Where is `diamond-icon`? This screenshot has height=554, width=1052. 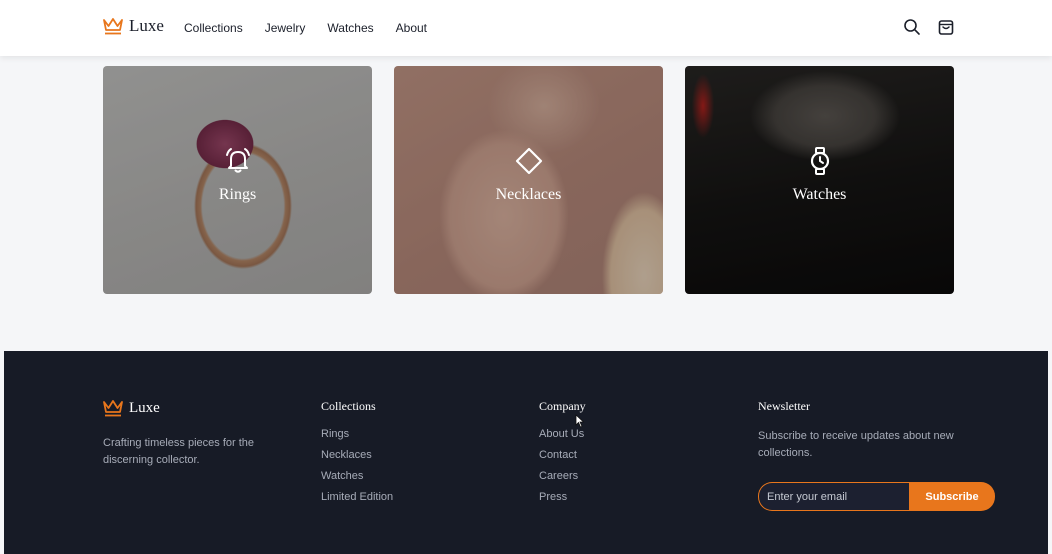
diamond-icon is located at coordinates (528, 161).